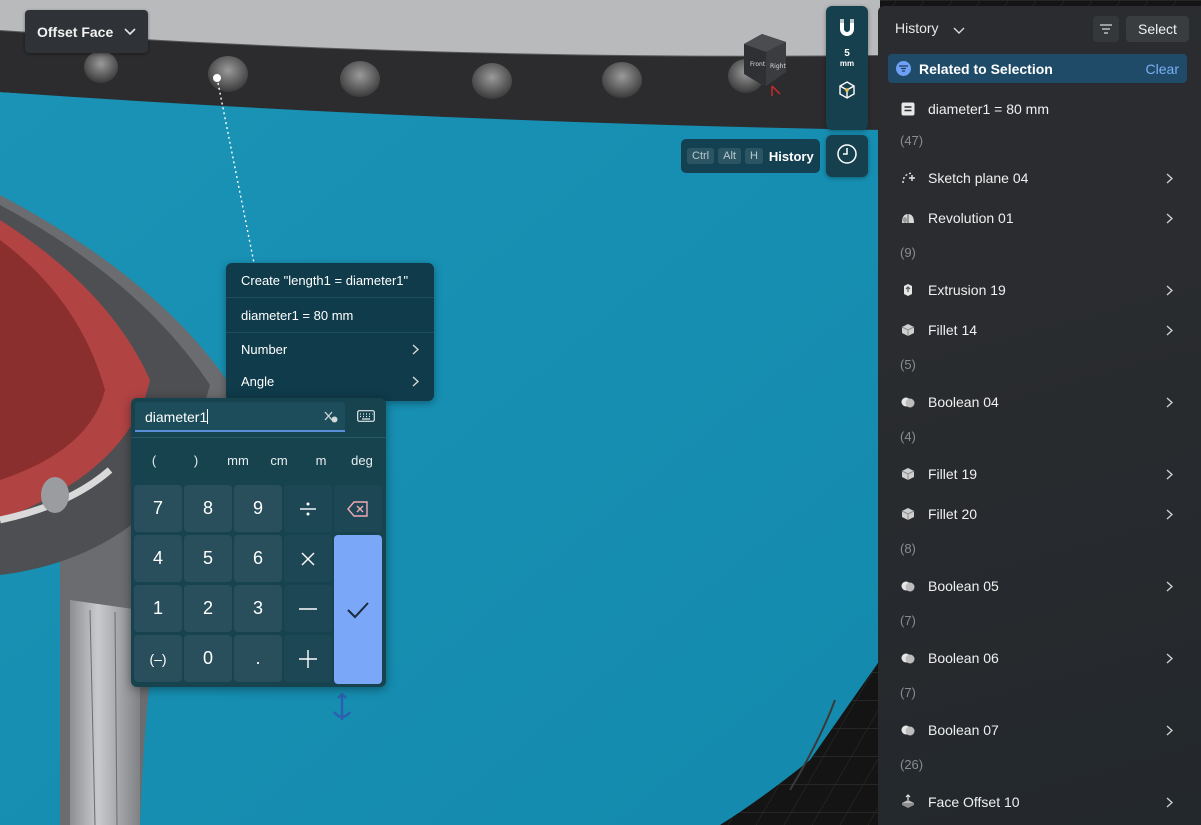 This screenshot has height=825, width=1201. I want to click on boolean-icon, so click(908, 730).